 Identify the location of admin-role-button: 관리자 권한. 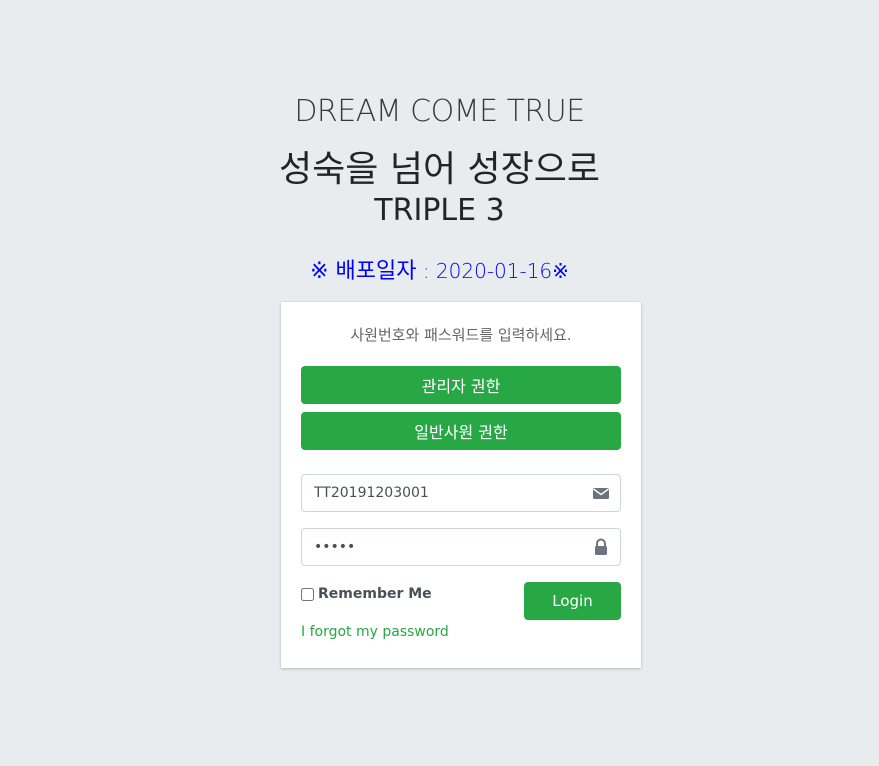
(461, 385).